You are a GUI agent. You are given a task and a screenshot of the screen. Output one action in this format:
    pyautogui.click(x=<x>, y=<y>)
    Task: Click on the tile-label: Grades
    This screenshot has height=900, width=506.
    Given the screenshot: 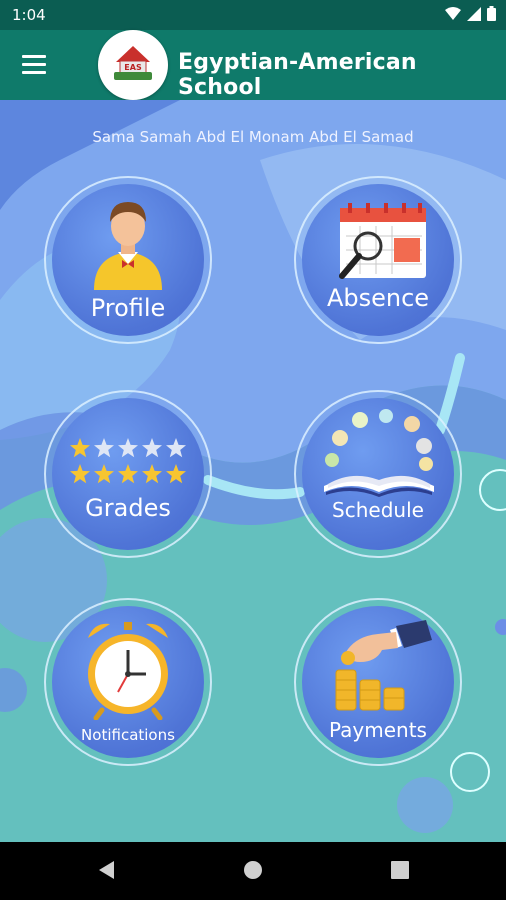 What is the action you would take?
    pyautogui.click(x=128, y=508)
    